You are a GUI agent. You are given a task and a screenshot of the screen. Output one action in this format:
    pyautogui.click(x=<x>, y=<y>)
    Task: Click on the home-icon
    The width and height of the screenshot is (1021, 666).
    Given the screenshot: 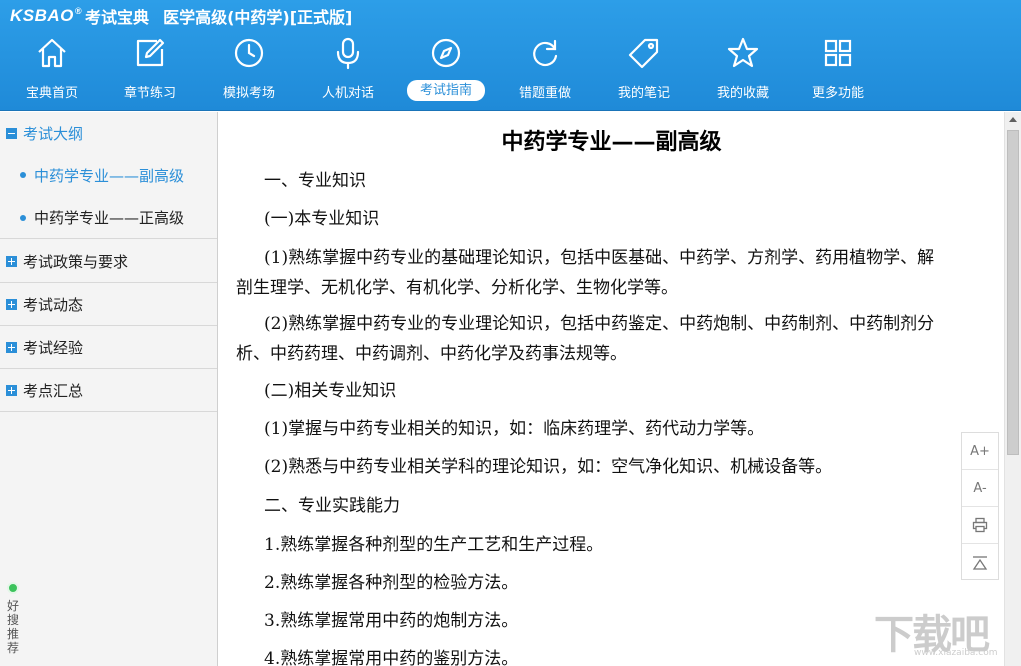 What is the action you would take?
    pyautogui.click(x=52, y=53)
    